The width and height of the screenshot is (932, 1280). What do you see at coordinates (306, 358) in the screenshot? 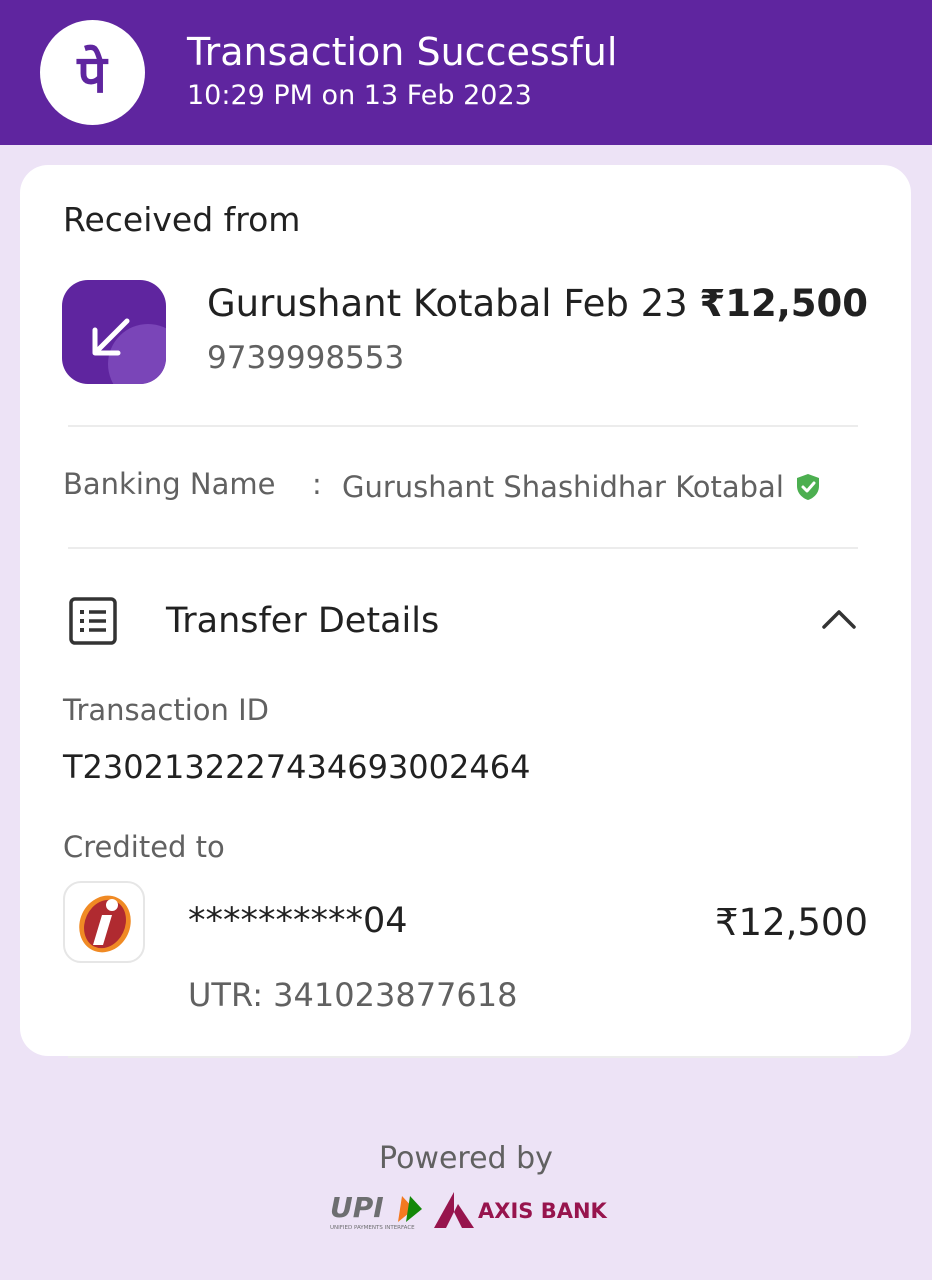
I see `payer-phone: 9739998553` at bounding box center [306, 358].